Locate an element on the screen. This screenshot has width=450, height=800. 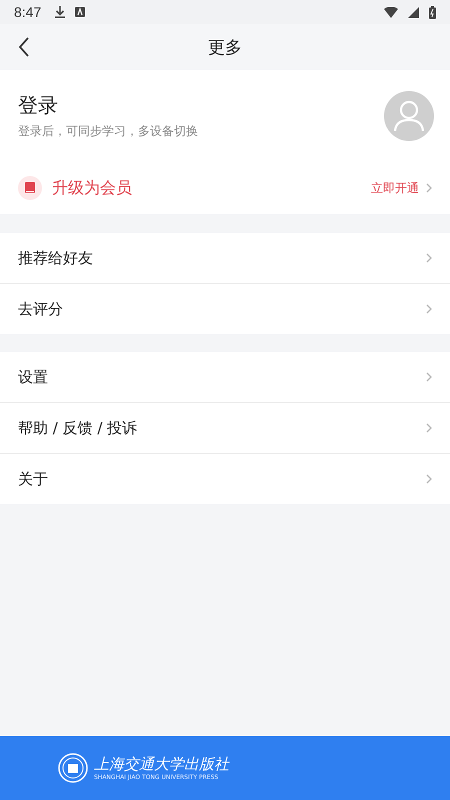
signal-icon is located at coordinates (413, 12).